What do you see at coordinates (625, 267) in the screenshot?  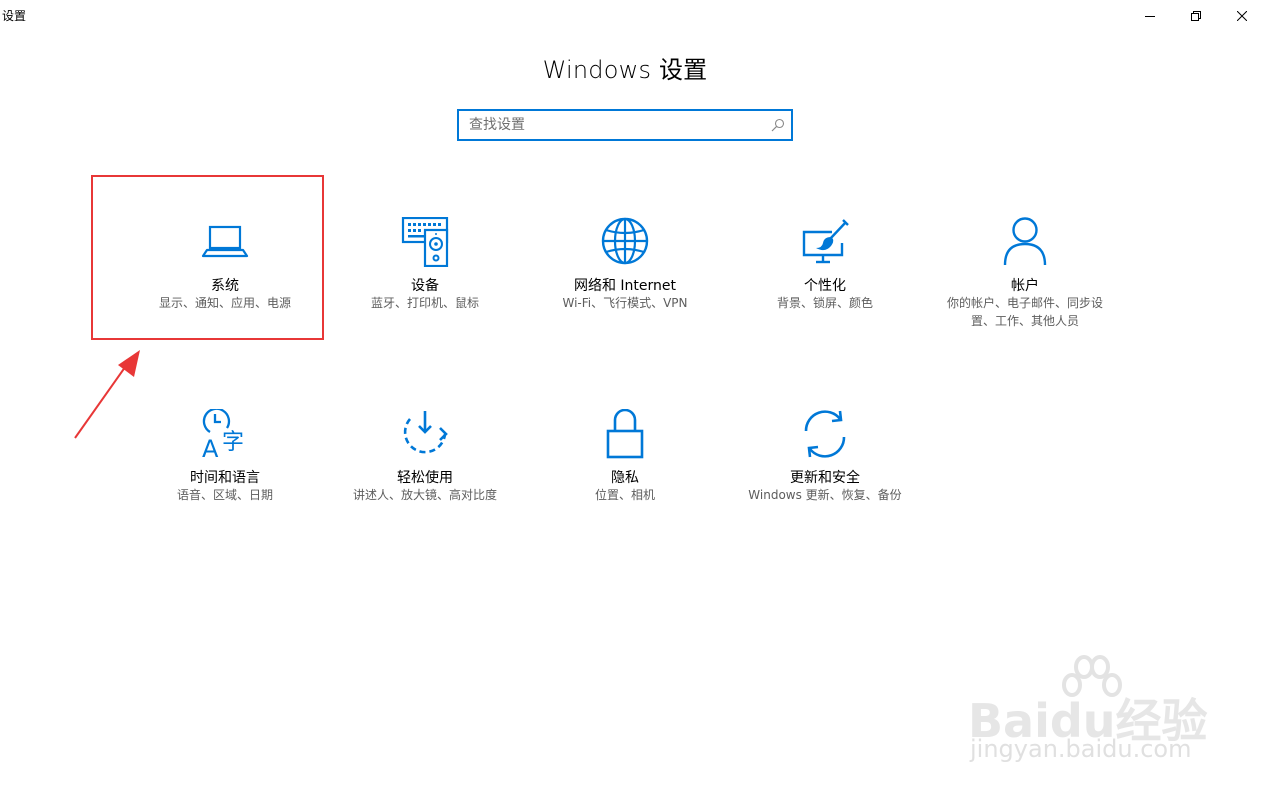 I see `tile-network: 网络和 Internet Wi-Fi、飞行模式、VPN` at bounding box center [625, 267].